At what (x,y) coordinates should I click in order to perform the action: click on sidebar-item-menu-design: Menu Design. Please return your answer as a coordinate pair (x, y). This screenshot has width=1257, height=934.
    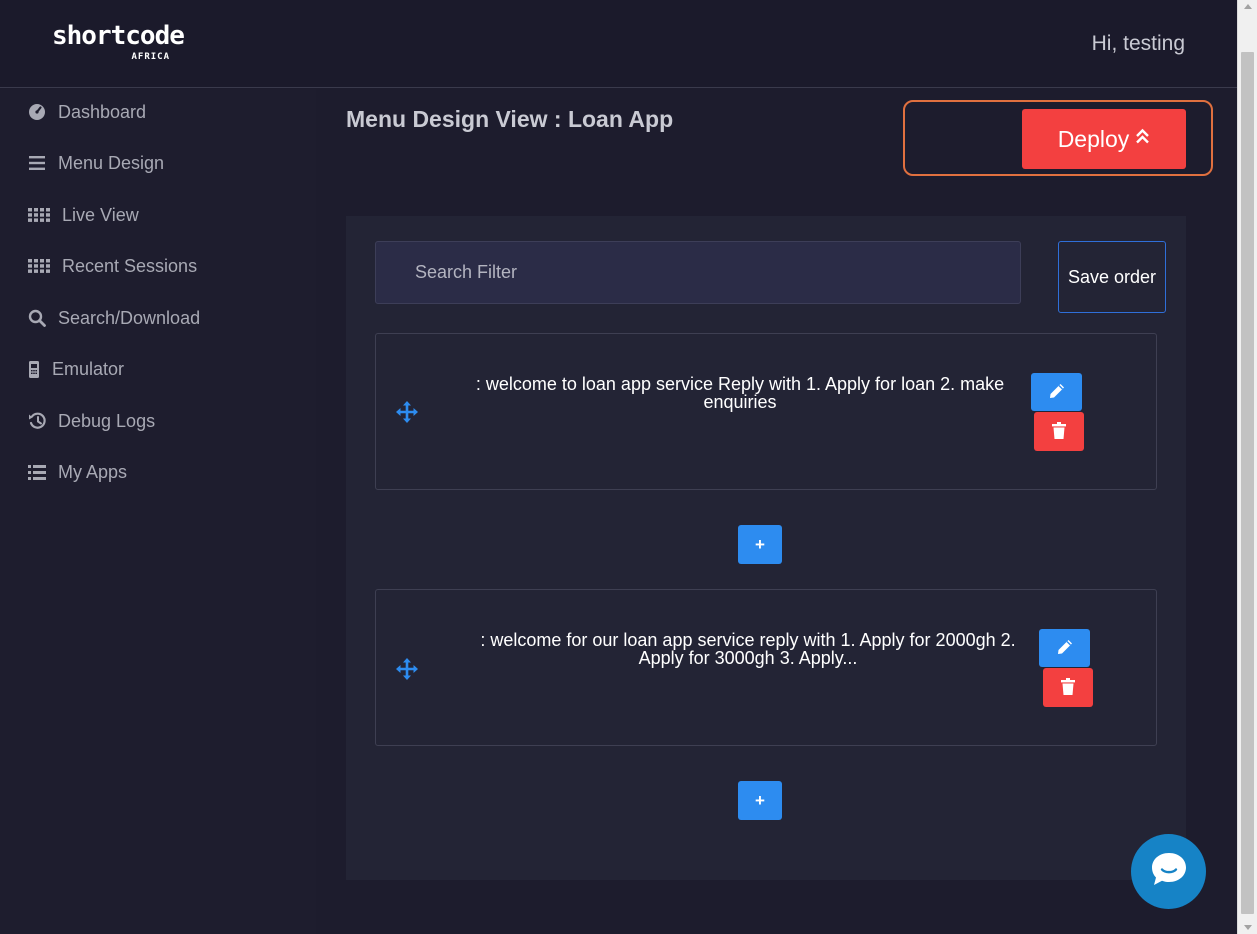
    Looking at the image, I should click on (95, 163).